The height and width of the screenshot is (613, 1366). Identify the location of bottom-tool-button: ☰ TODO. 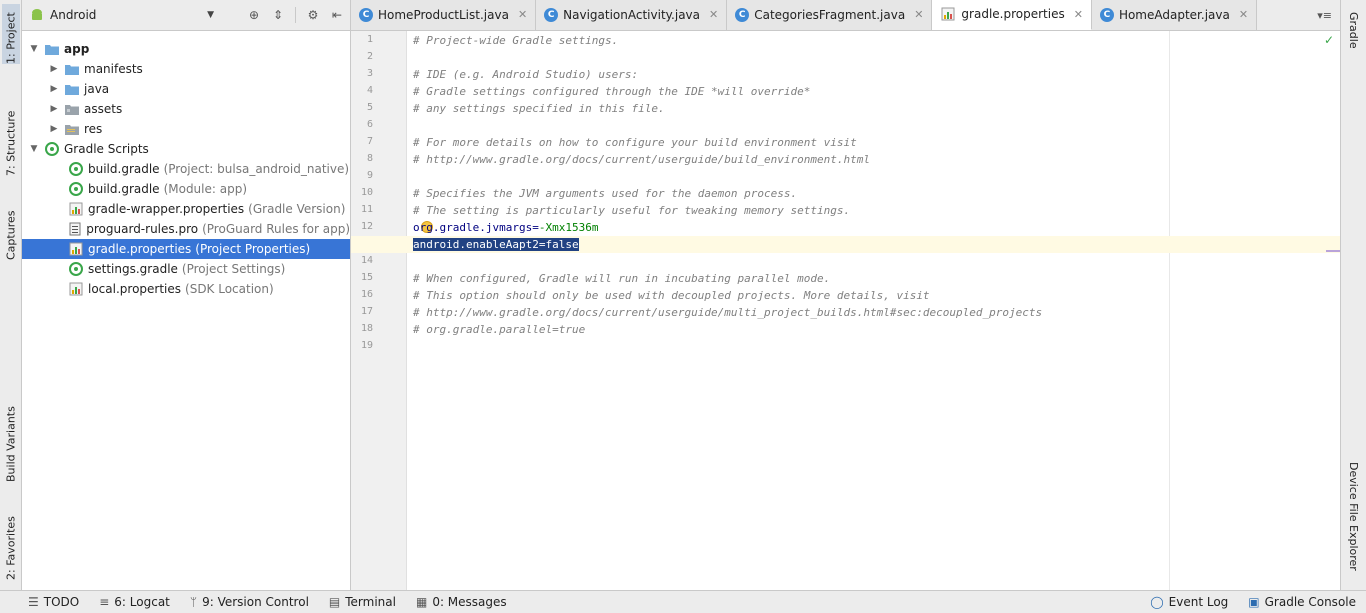
(53, 602).